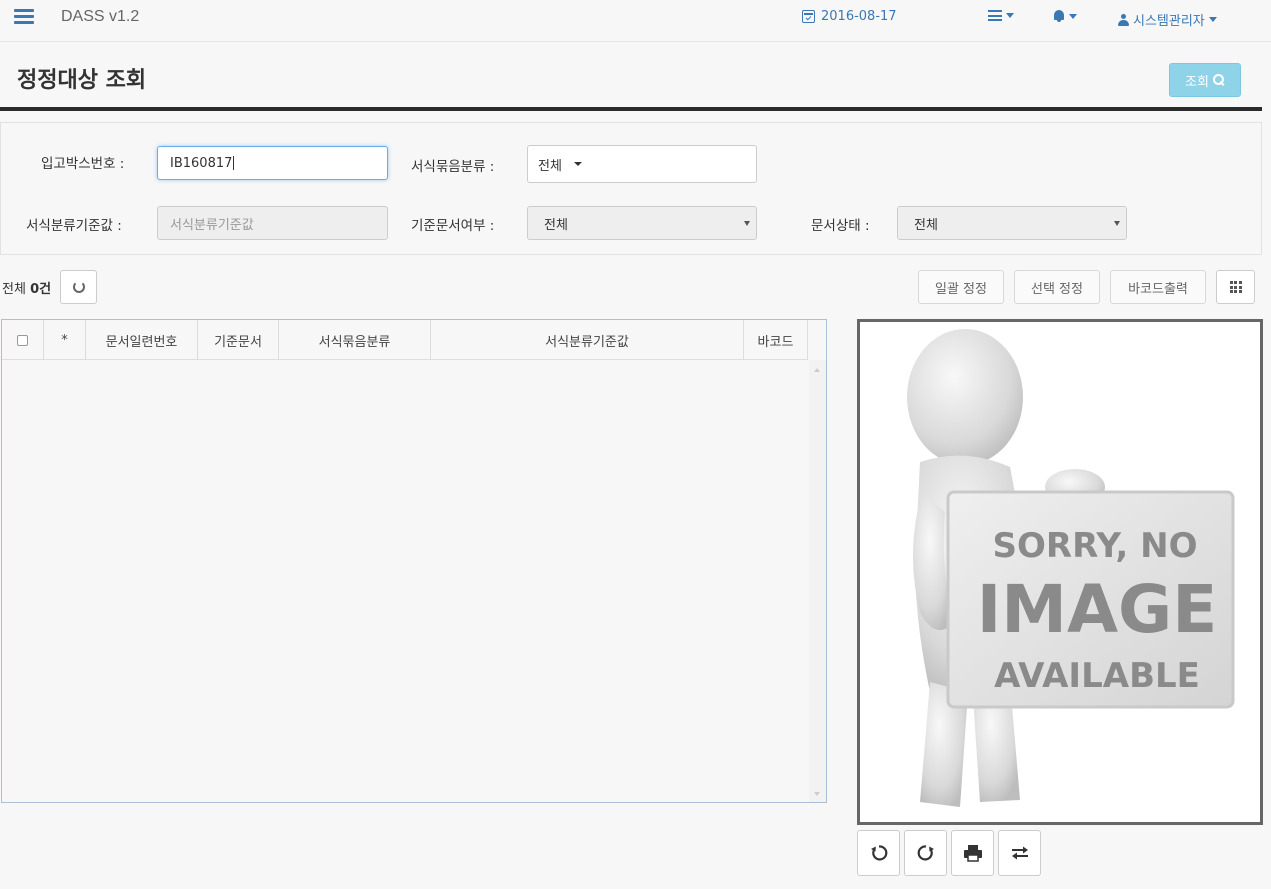 Image resolution: width=1271 pixels, height=889 pixels. I want to click on std-doc-label: 기준문서여부 :, so click(453, 226).